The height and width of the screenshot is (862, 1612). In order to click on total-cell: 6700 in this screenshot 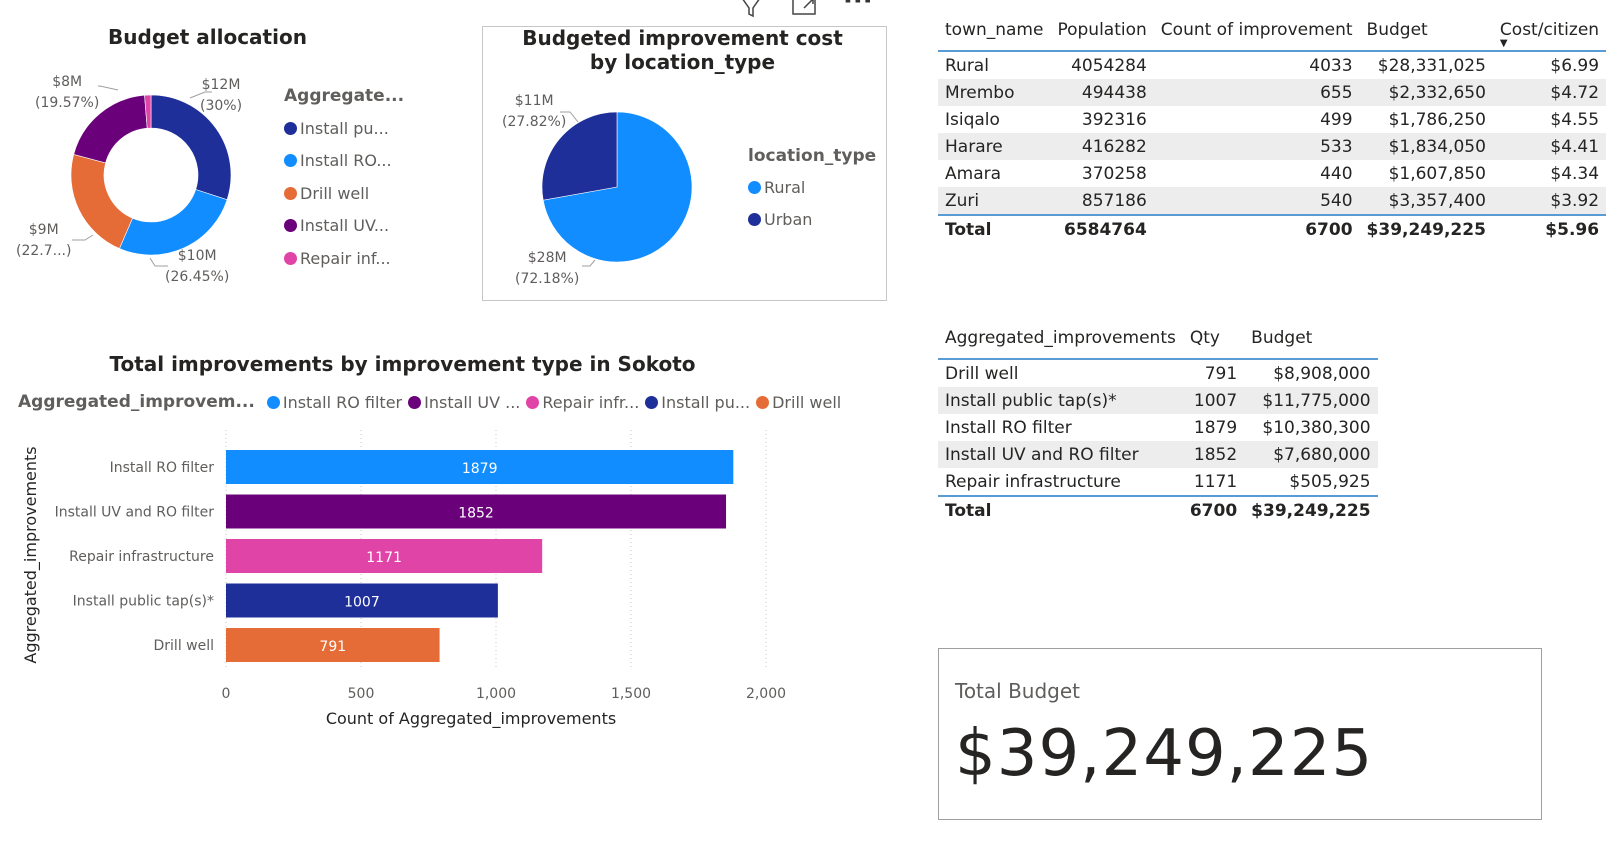, I will do `click(1213, 509)`.